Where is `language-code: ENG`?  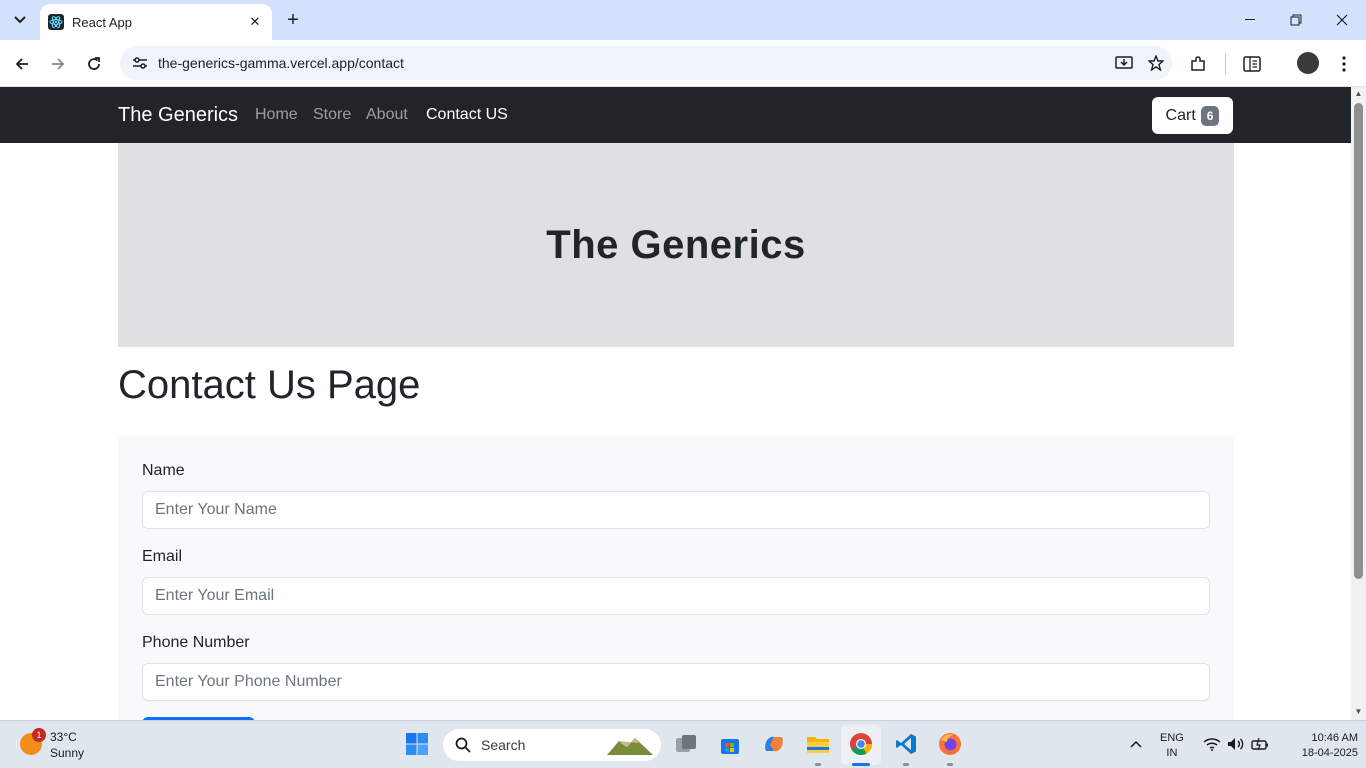 language-code: ENG is located at coordinates (1172, 738).